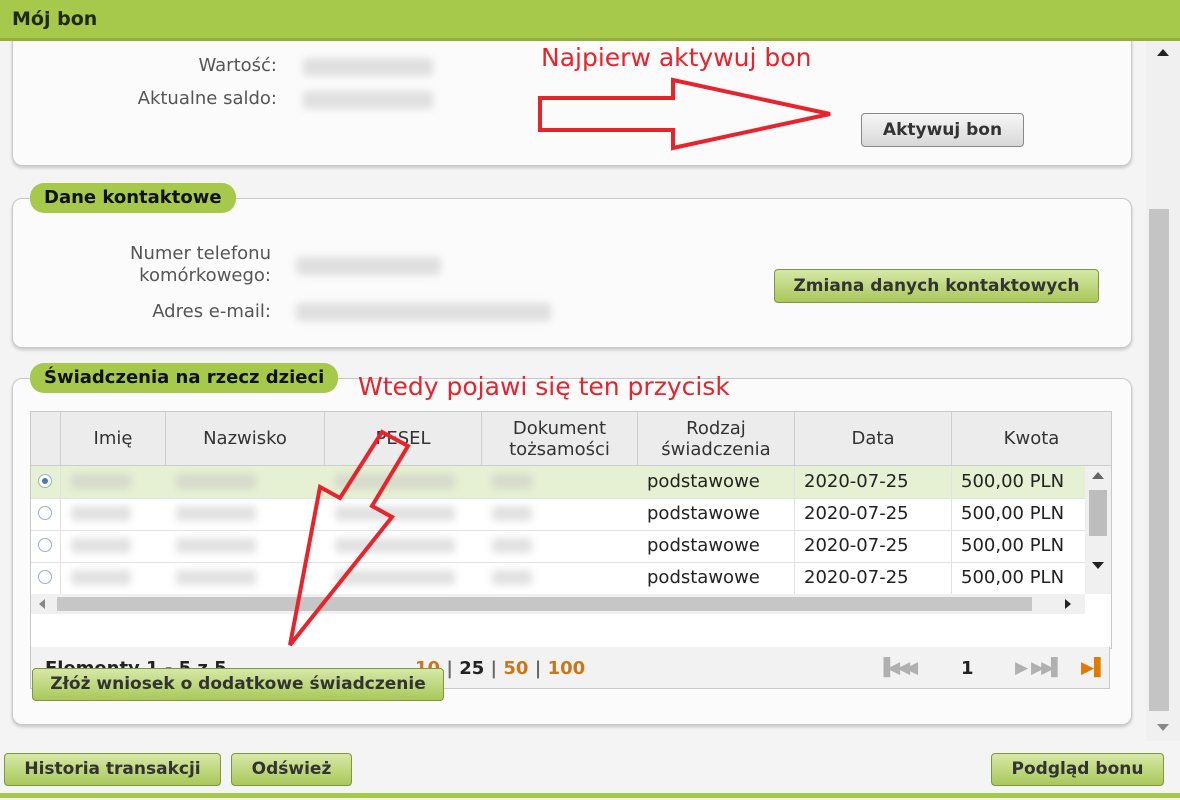 This screenshot has width=1180, height=800. I want to click on table-horizontal-scrollbar, so click(558, 604).